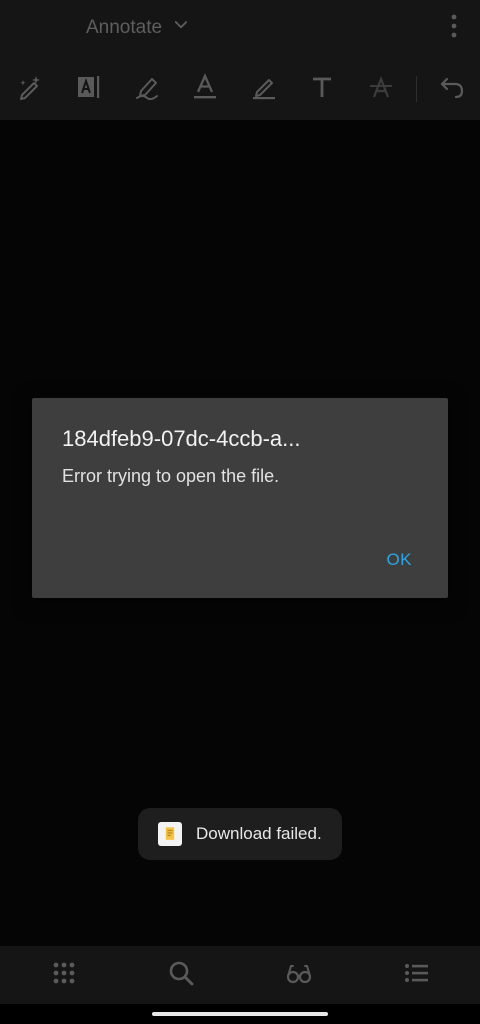  I want to click on strikethrough-tool, so click(381, 89).